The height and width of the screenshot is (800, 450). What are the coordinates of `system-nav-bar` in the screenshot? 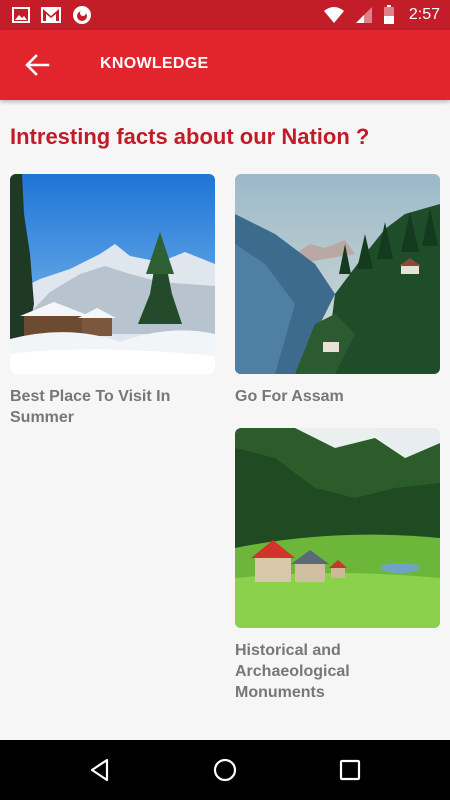 It's located at (225, 770).